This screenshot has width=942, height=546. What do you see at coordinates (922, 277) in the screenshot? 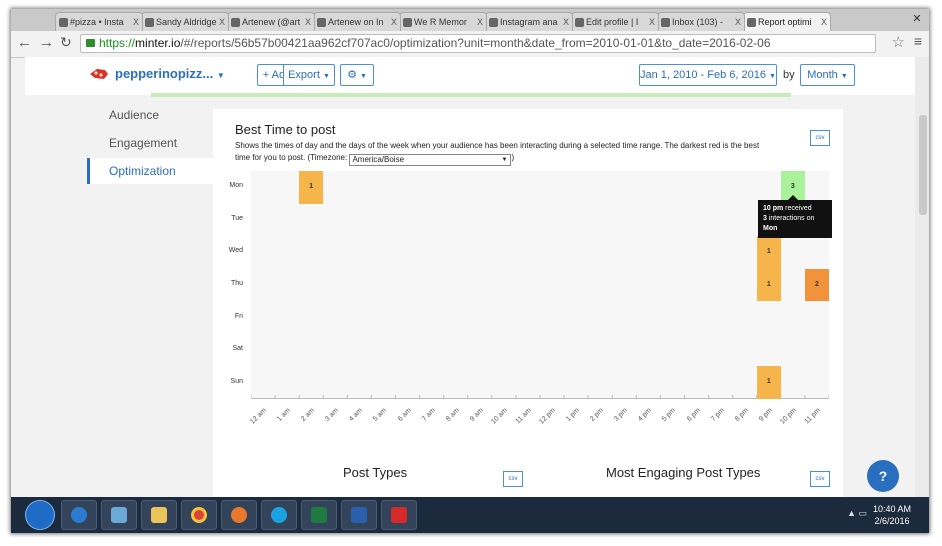
I see `page-scrollbar` at bounding box center [922, 277].